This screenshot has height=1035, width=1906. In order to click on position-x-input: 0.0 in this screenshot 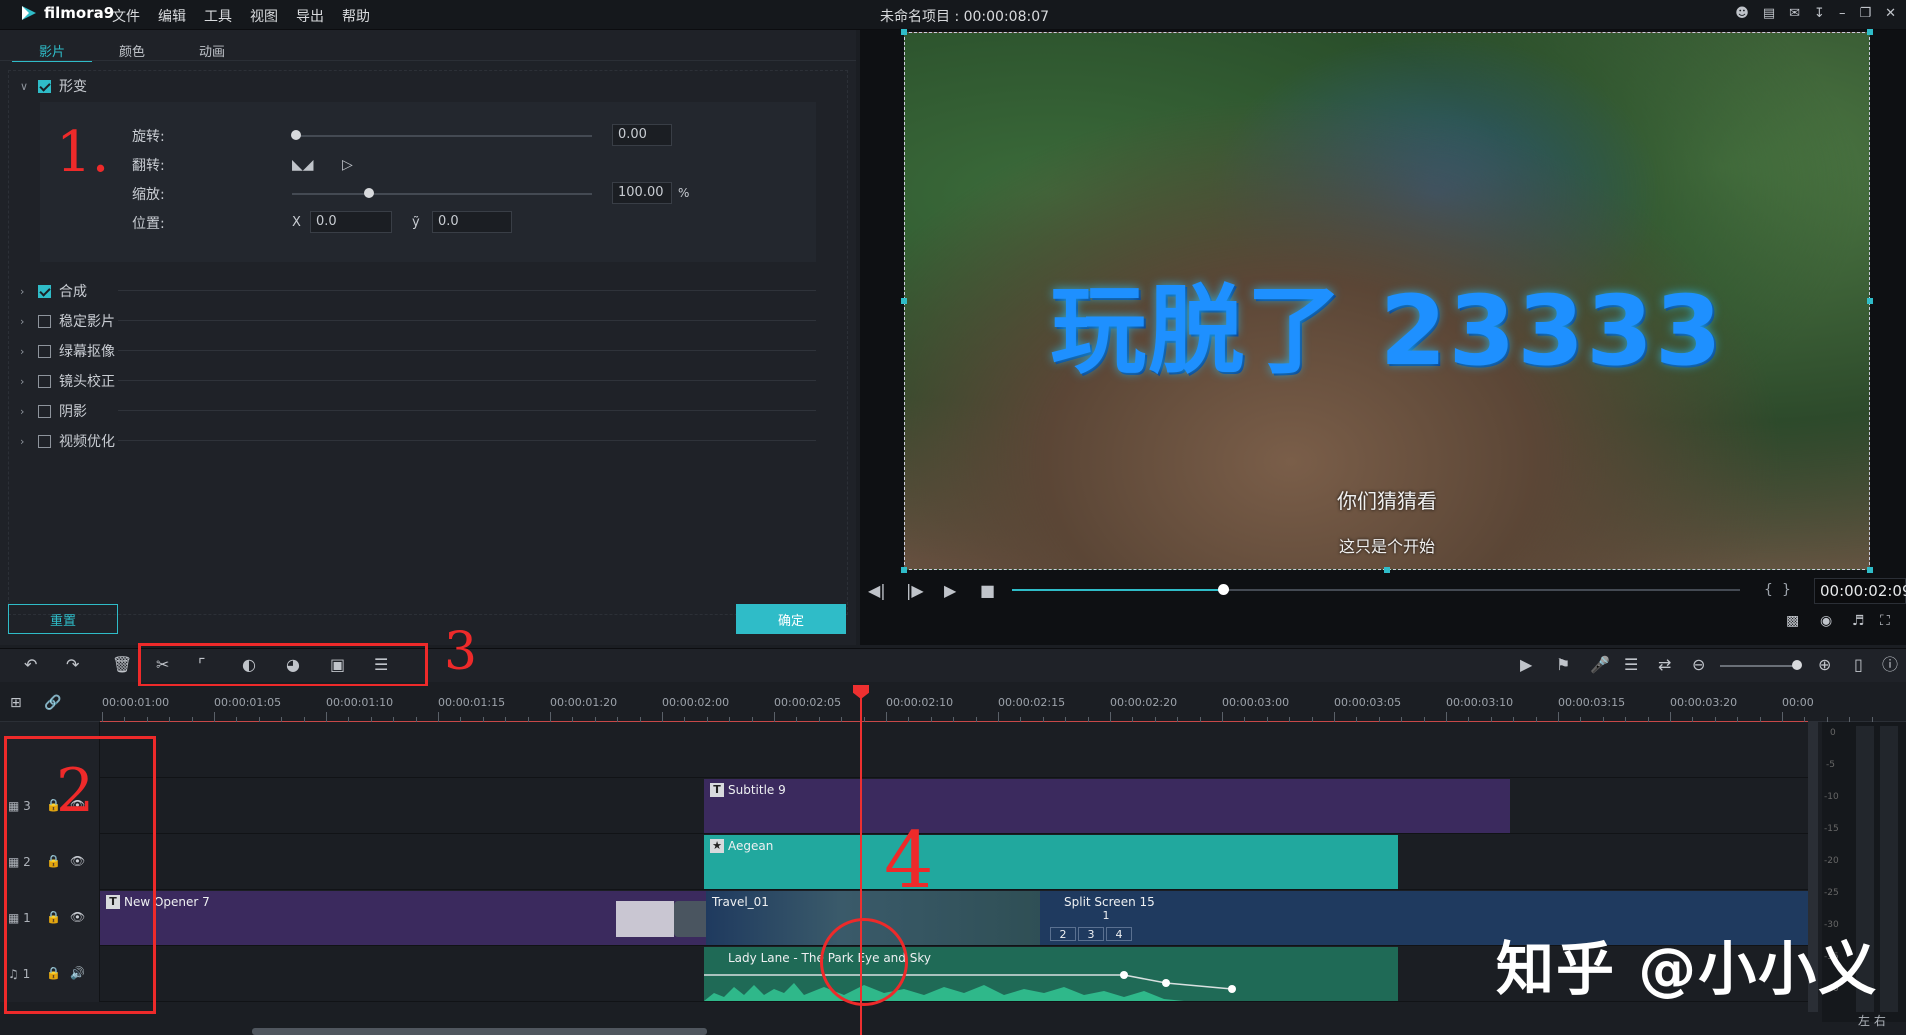, I will do `click(351, 222)`.